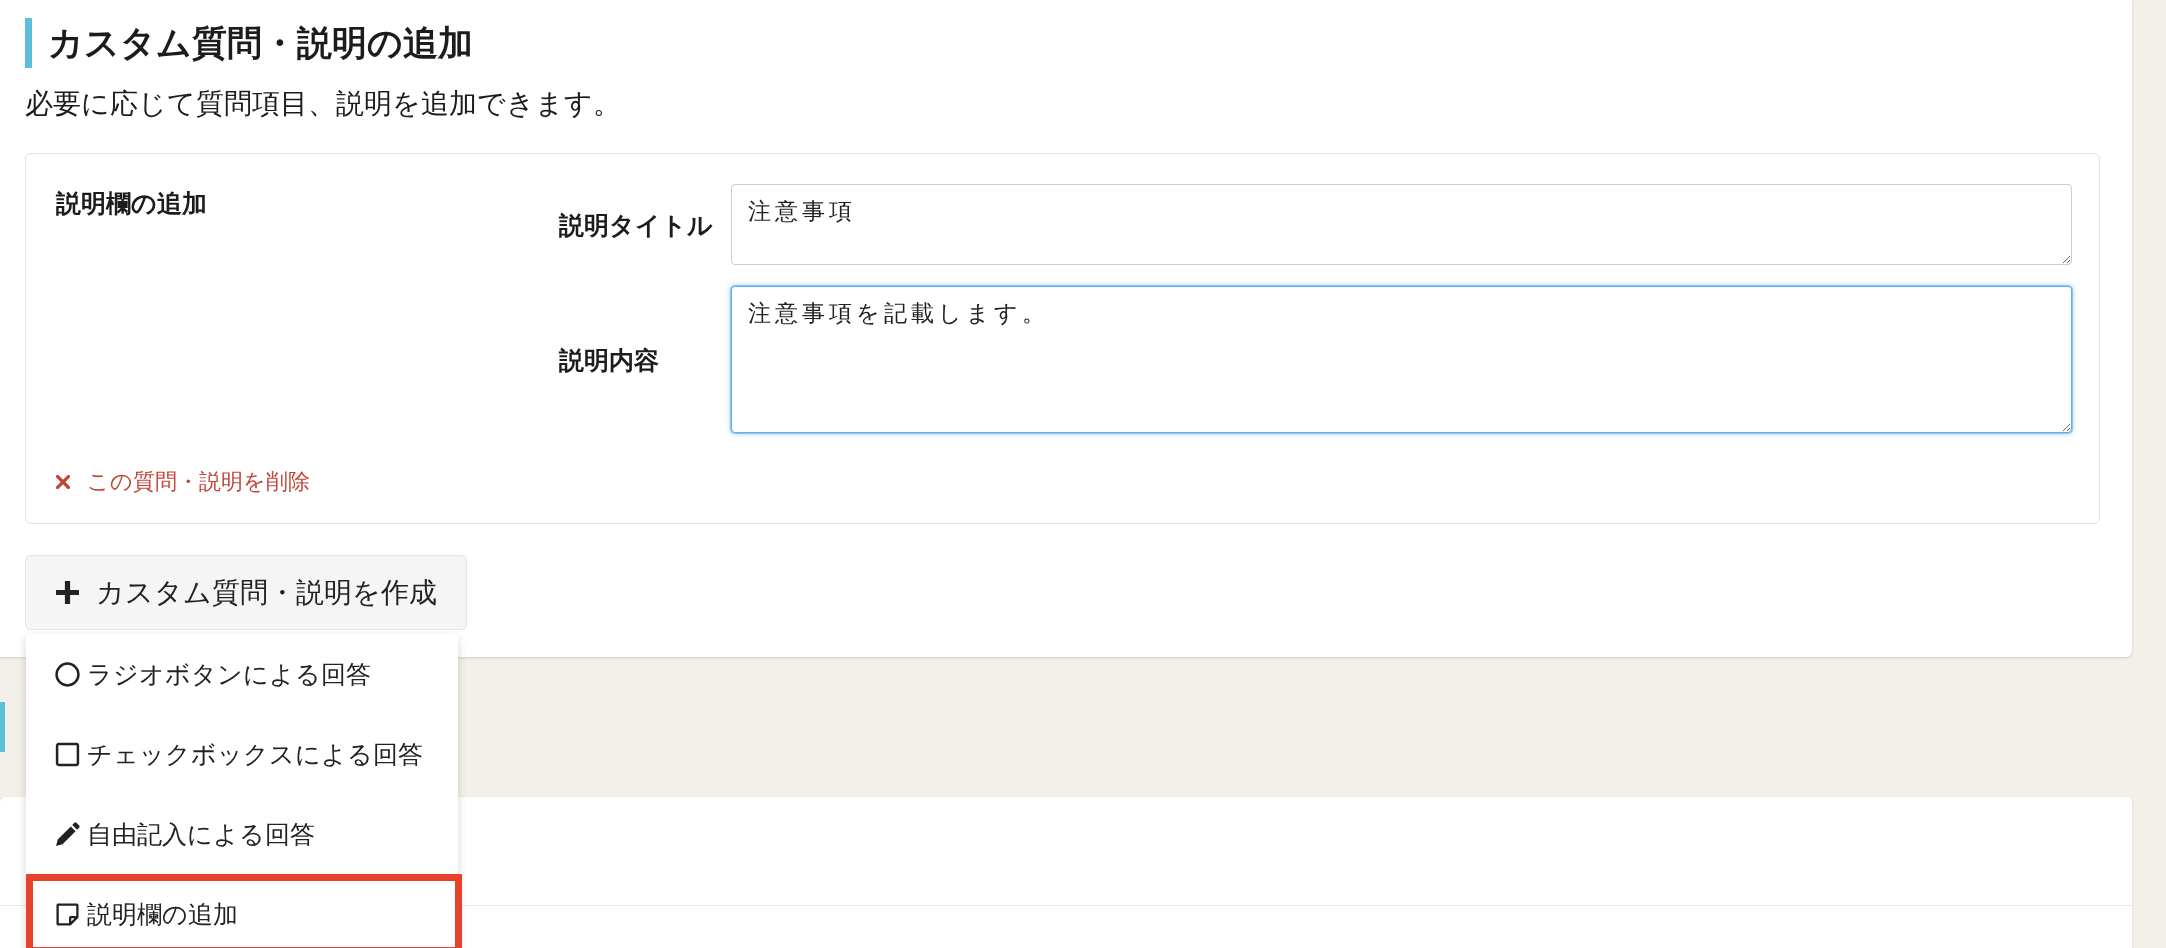  Describe the element at coordinates (242, 754) in the screenshot. I see `menu-item: チェックボックスによる回答` at that location.